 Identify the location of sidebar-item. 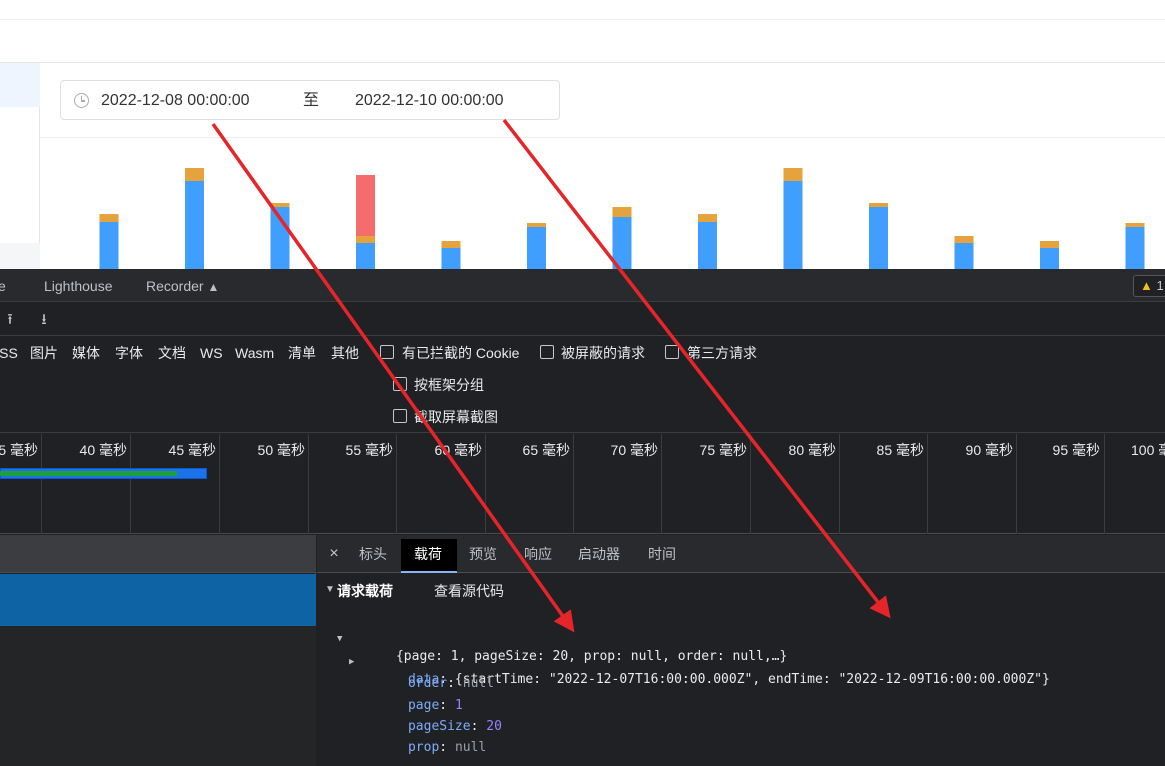
(20, 256).